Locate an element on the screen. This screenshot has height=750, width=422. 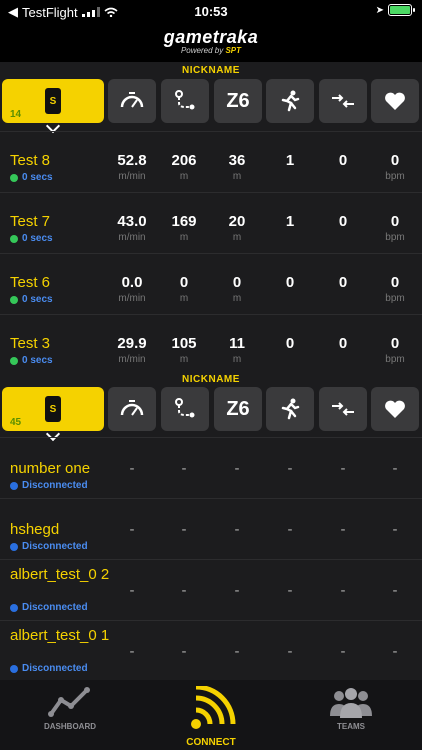
player-name: albert_test_0 2 is located at coordinates (60, 574).